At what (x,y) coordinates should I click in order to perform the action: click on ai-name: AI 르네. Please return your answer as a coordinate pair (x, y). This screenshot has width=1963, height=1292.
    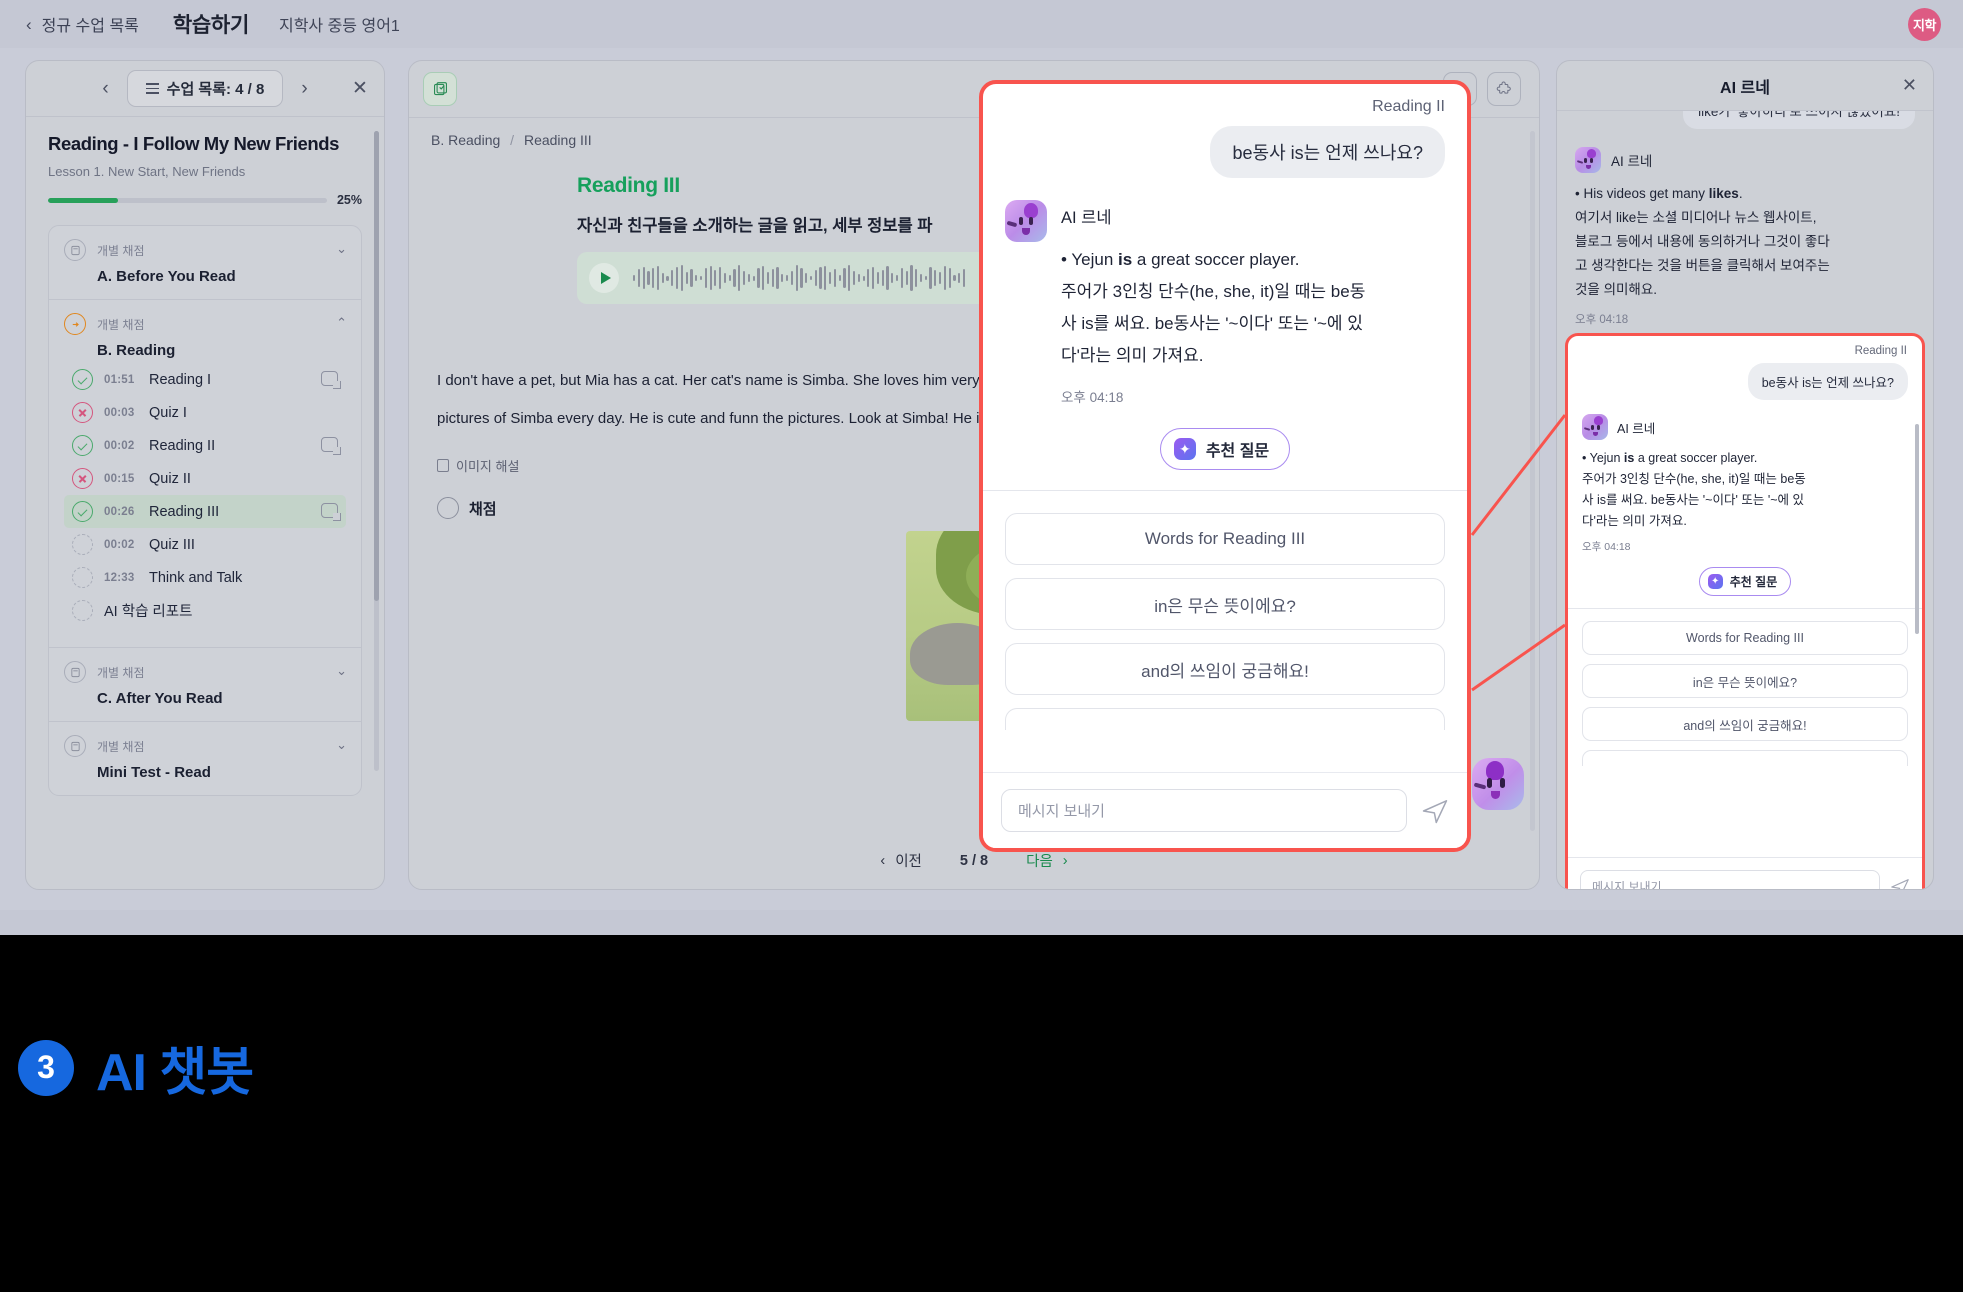
    Looking at the image, I should click on (1636, 428).